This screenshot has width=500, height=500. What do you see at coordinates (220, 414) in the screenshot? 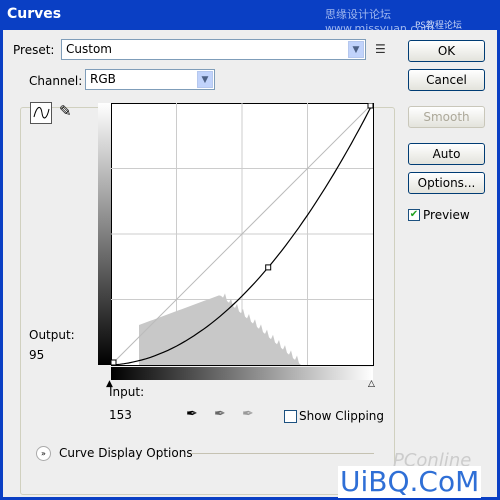
I see `gray-eyedropper-icon: ✒` at bounding box center [220, 414].